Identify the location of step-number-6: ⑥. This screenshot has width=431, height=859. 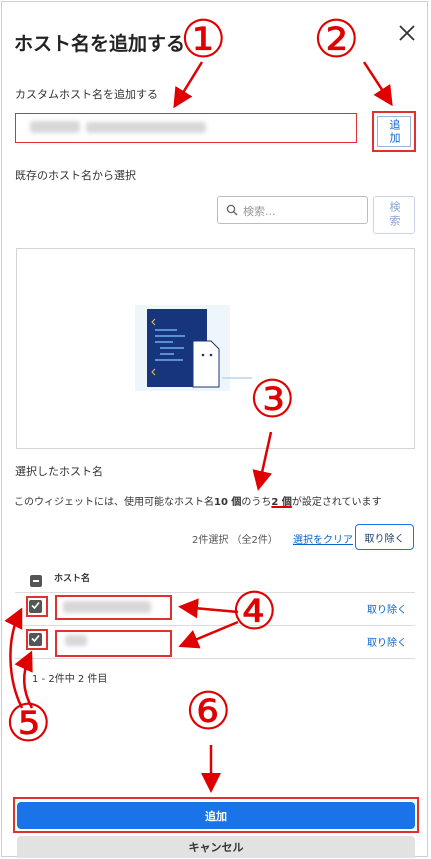
(208, 712).